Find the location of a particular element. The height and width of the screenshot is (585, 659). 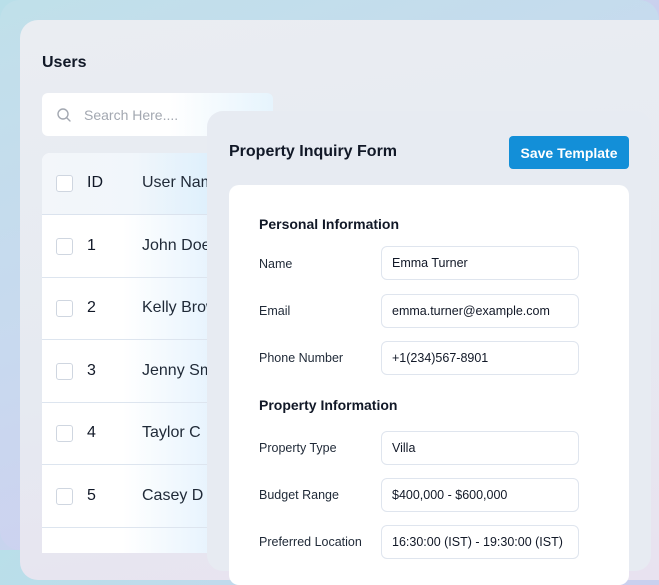

column-header-id: ID is located at coordinates (95, 183).